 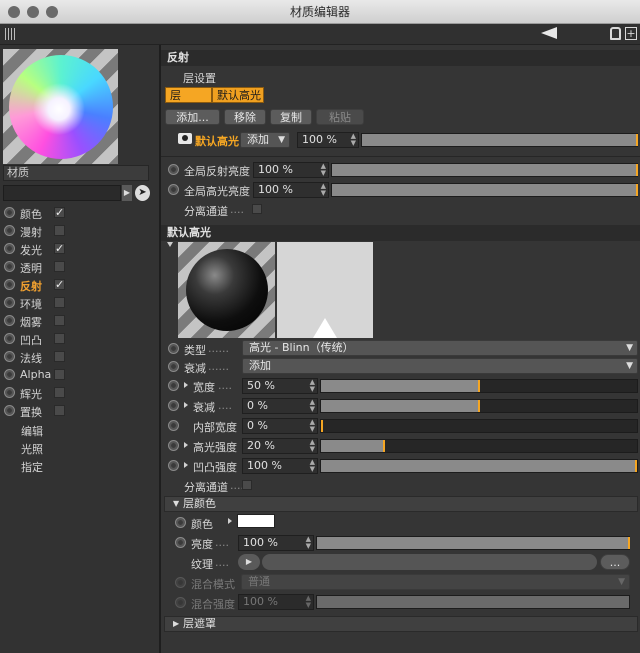 What do you see at coordinates (238, 95) in the screenshot?
I see `tab-default-specular: 默认高光` at bounding box center [238, 95].